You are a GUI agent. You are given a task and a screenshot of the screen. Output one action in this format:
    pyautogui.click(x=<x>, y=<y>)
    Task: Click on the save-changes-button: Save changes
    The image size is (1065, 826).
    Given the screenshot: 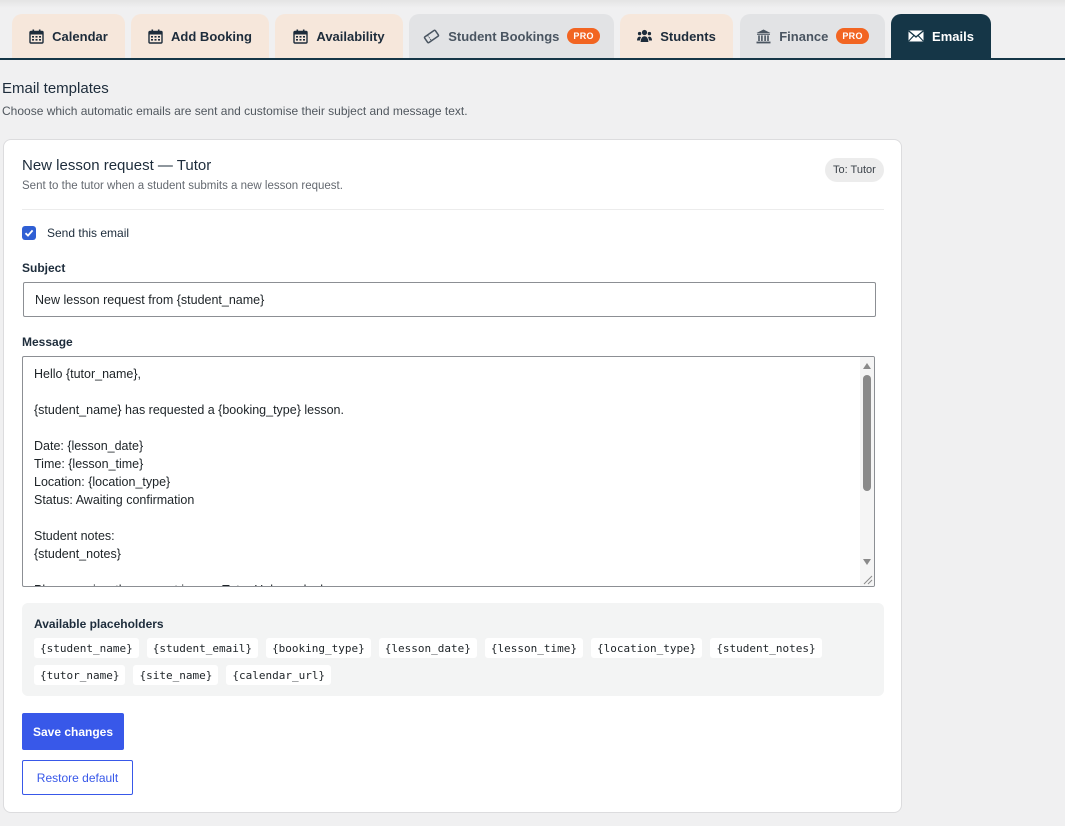 What is the action you would take?
    pyautogui.click(x=73, y=731)
    